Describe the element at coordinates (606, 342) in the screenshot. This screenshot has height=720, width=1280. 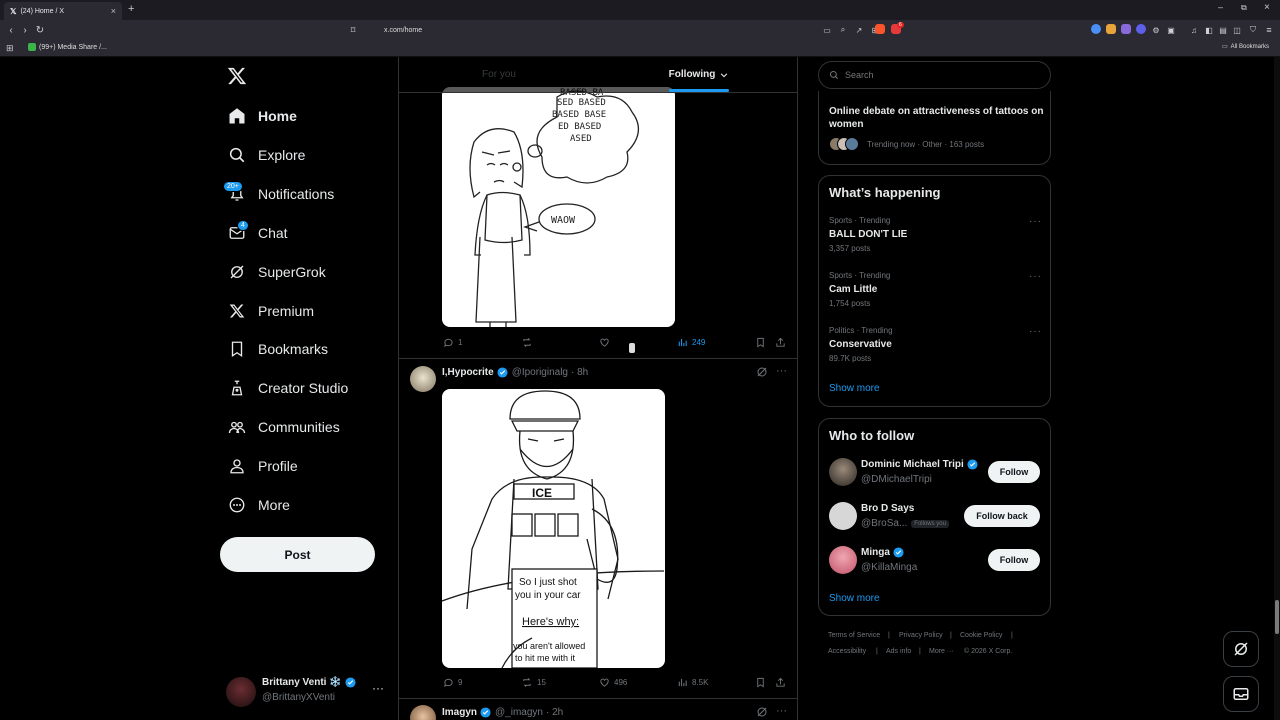
I see `post-1-like-button` at that location.